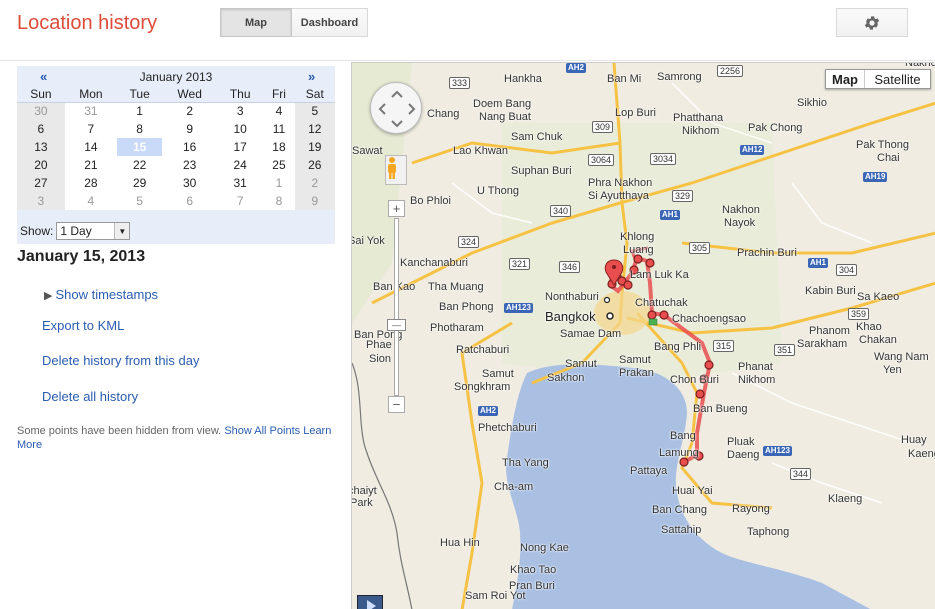 The image size is (935, 609). I want to click on play-icon, so click(370, 602).